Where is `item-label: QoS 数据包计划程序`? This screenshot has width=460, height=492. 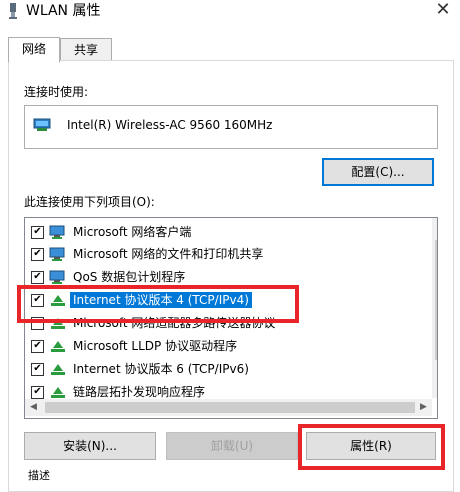 item-label: QoS 数据包计划程序 is located at coordinates (129, 277).